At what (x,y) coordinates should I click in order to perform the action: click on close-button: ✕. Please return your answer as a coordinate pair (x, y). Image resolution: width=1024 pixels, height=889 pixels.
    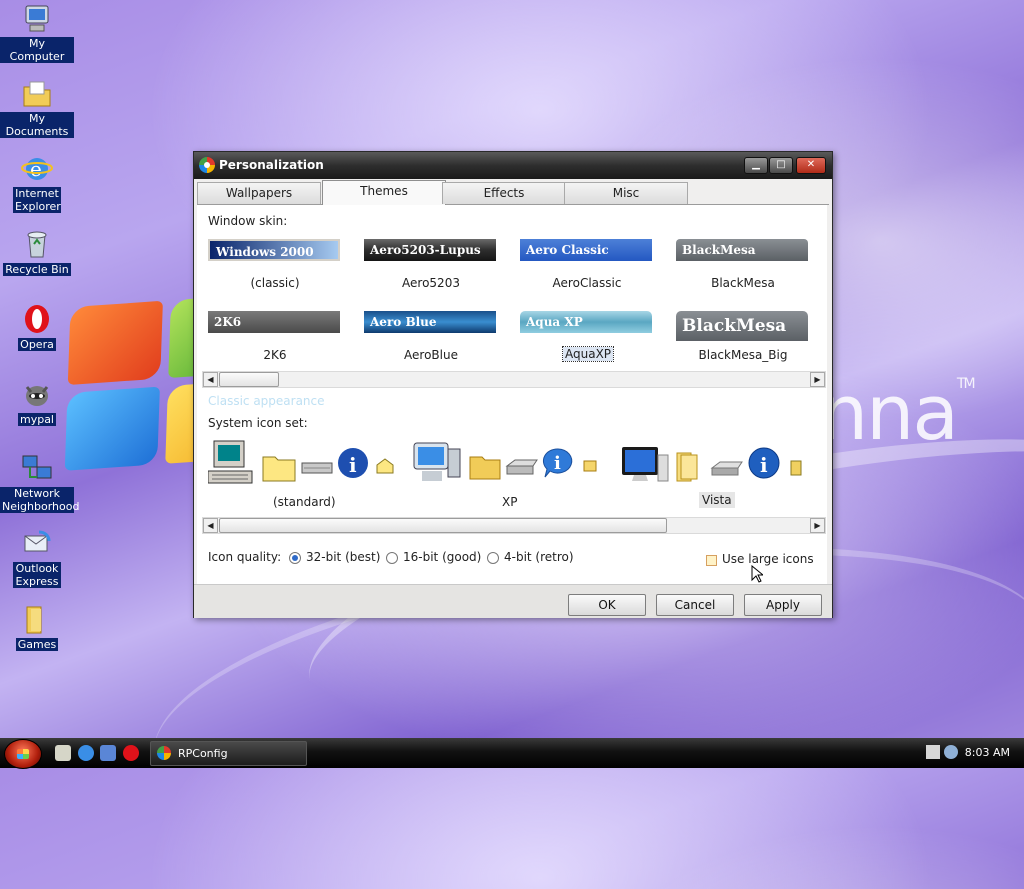
    Looking at the image, I should click on (811, 165).